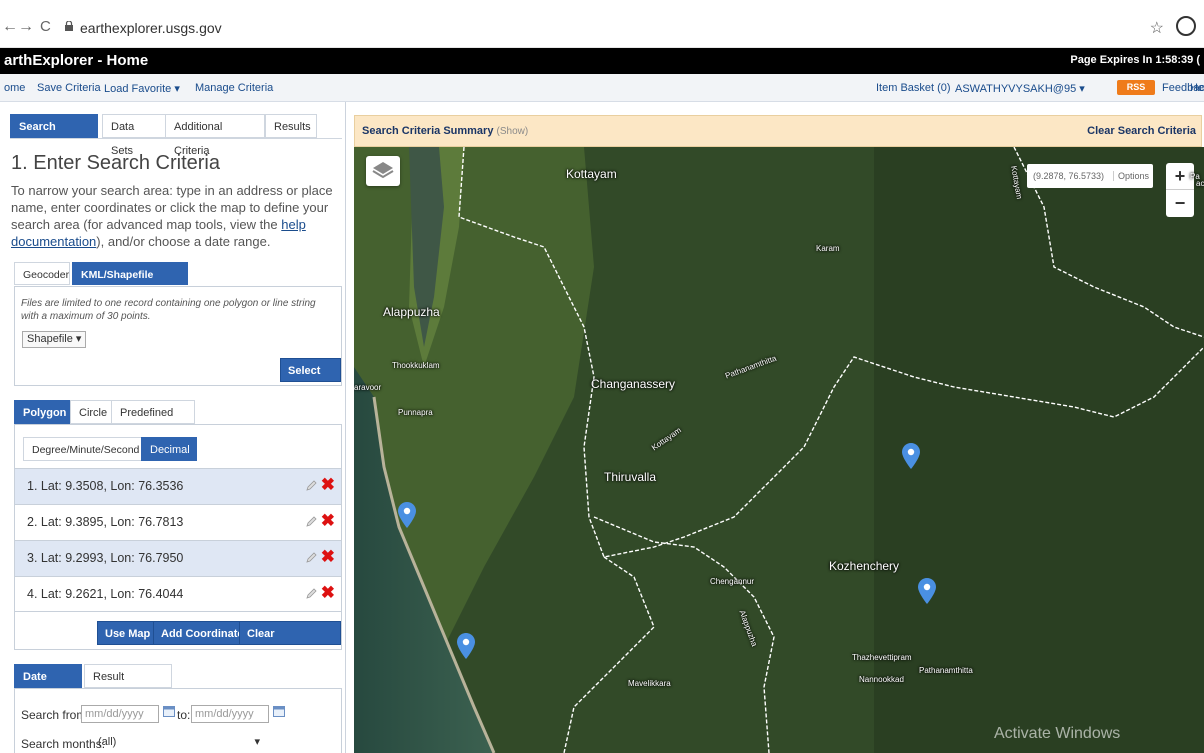  Describe the element at coordinates (151, 28) in the screenshot. I see `address-bar: earthexplorer.usgs.gov` at that location.